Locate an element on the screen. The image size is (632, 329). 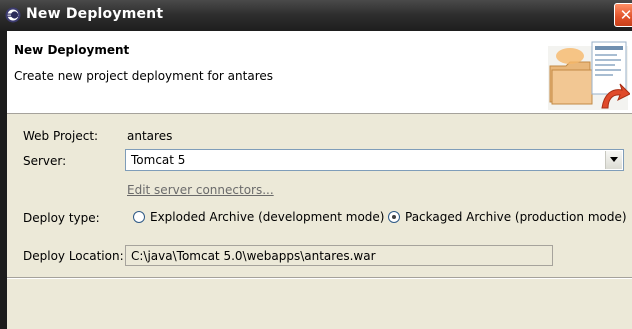
radio-exploded-archive-control is located at coordinates (139, 217).